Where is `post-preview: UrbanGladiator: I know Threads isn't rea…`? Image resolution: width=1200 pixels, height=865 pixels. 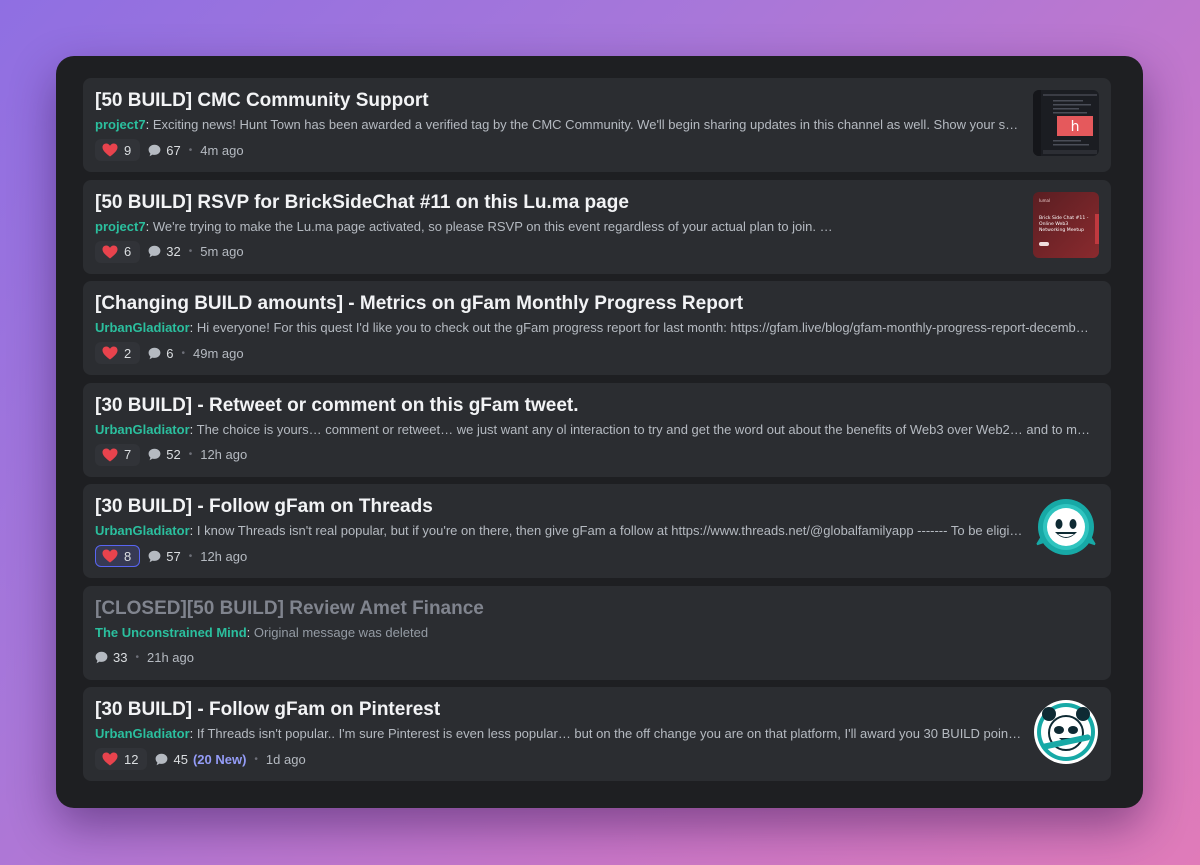
post-preview: UrbanGladiator: I know Threads isn't rea… is located at coordinates (559, 530).